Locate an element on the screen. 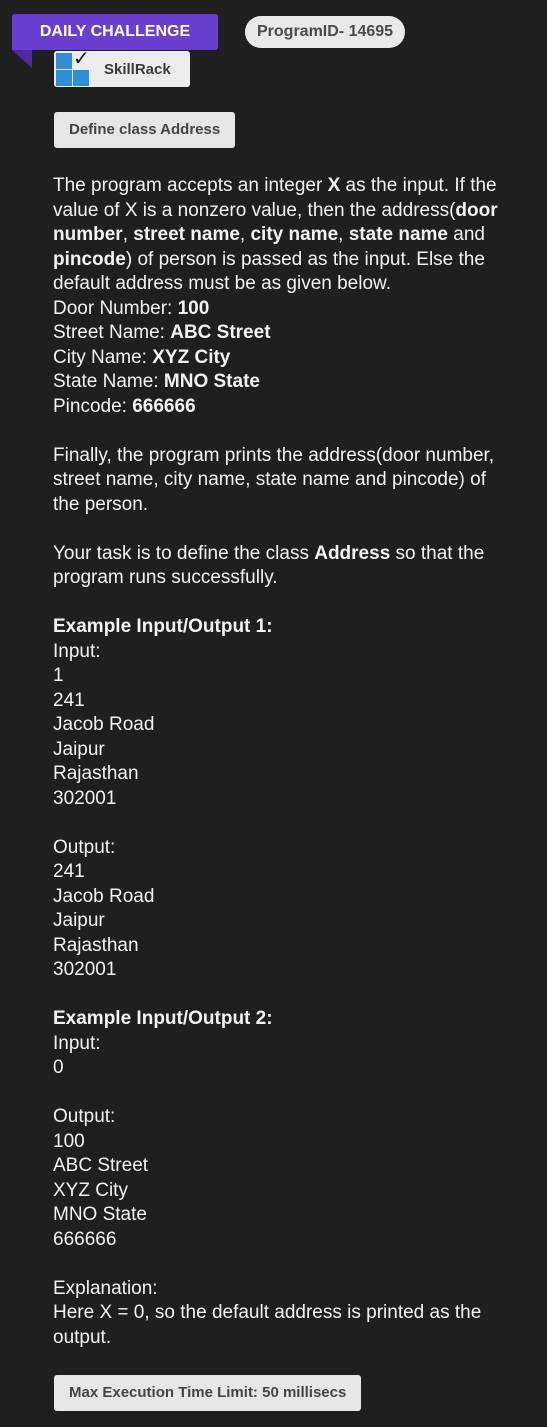 The image size is (547, 1427). example-1-output-line: Rajasthan is located at coordinates (96, 945).